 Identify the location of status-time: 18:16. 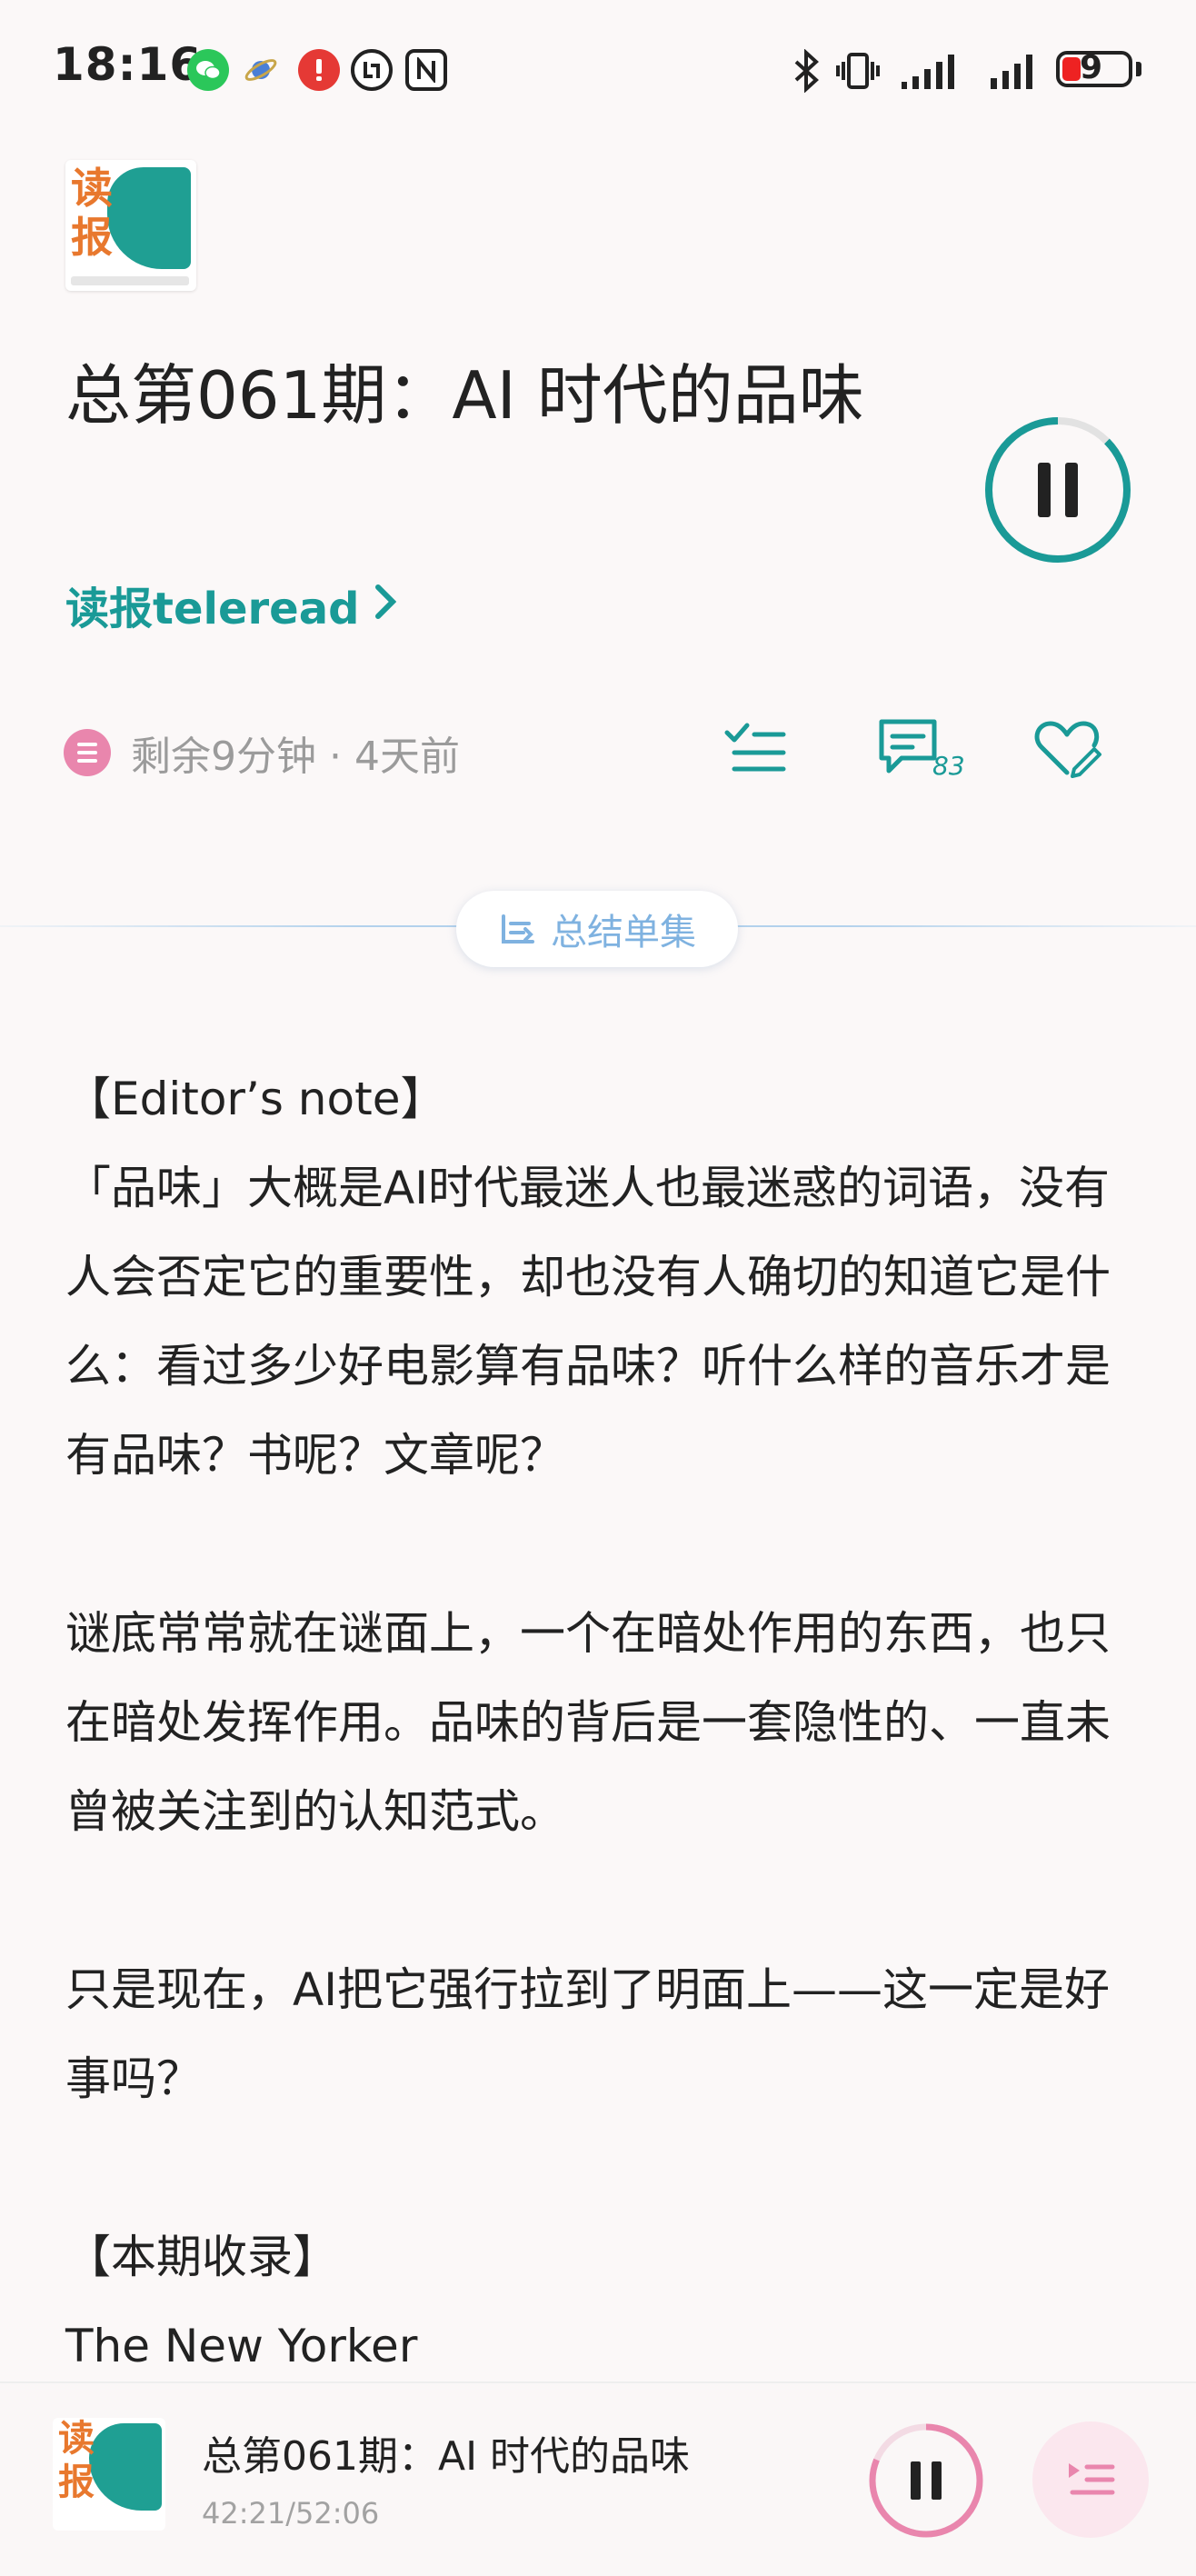
(128, 64).